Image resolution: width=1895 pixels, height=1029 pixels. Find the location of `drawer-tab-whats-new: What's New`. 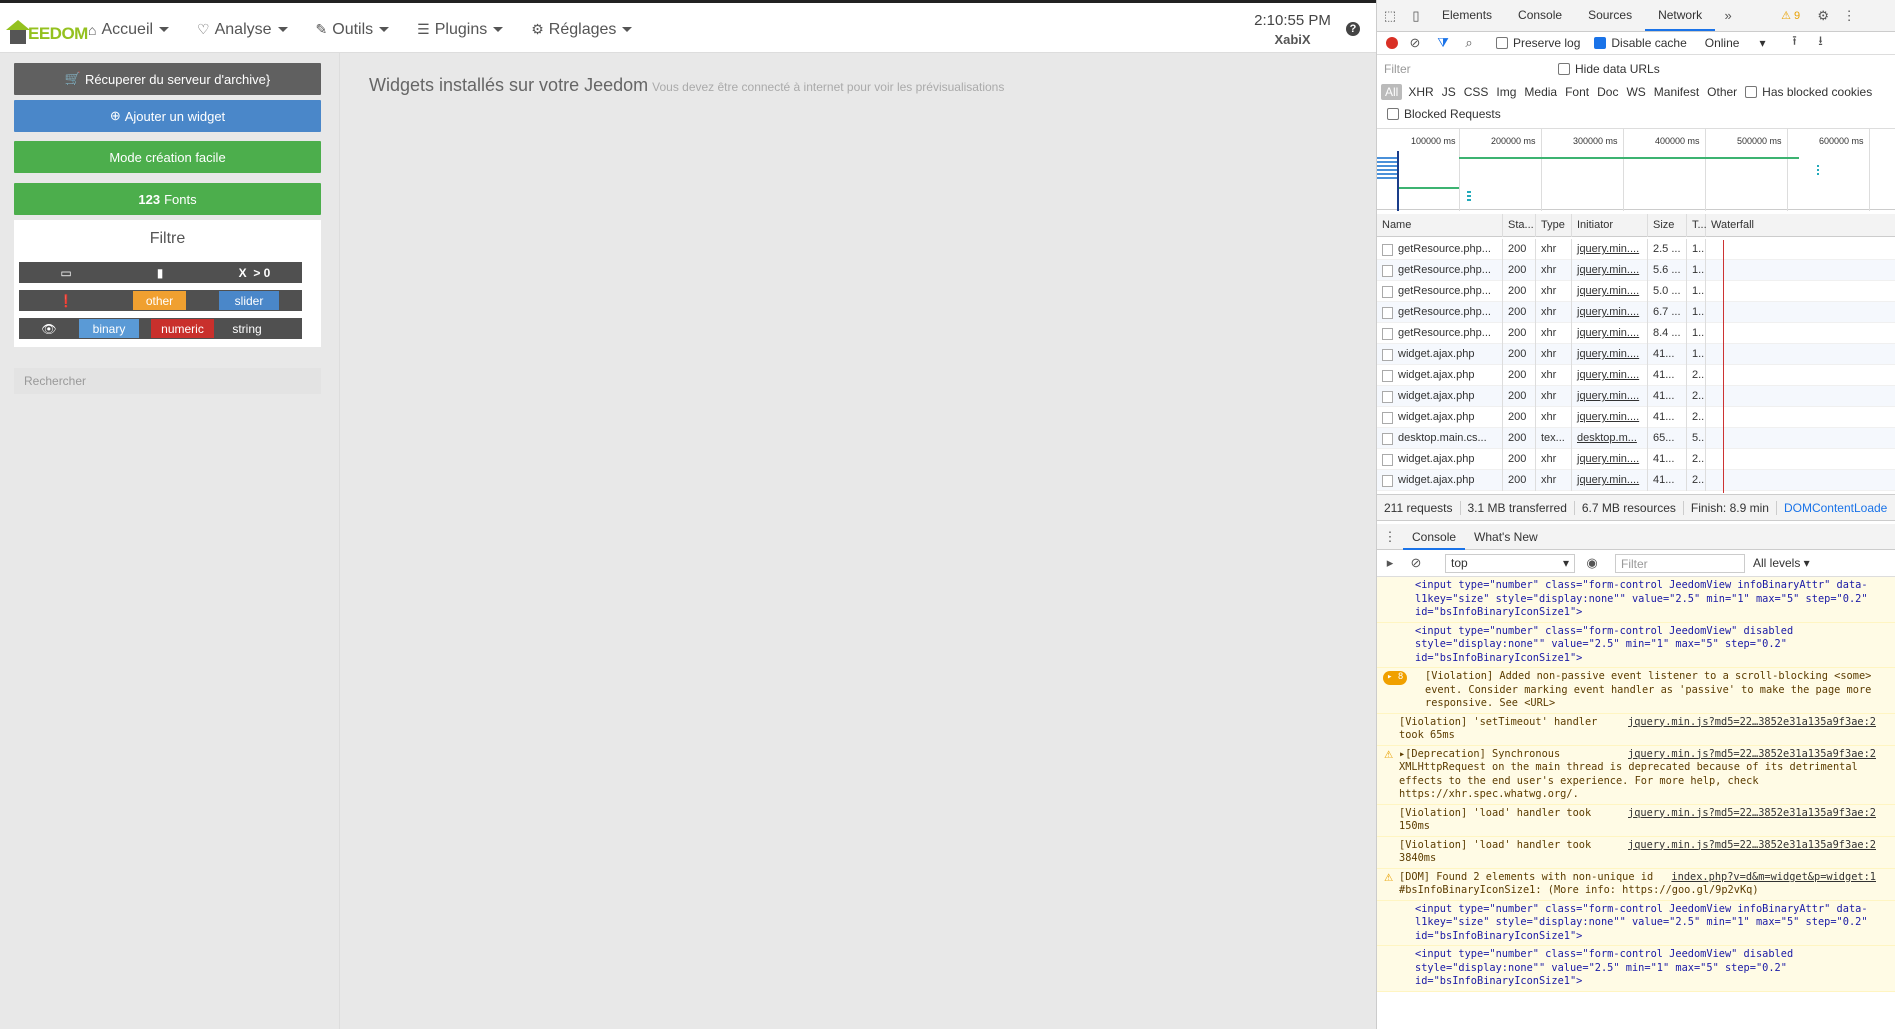

drawer-tab-whats-new: What's New is located at coordinates (1506, 537).